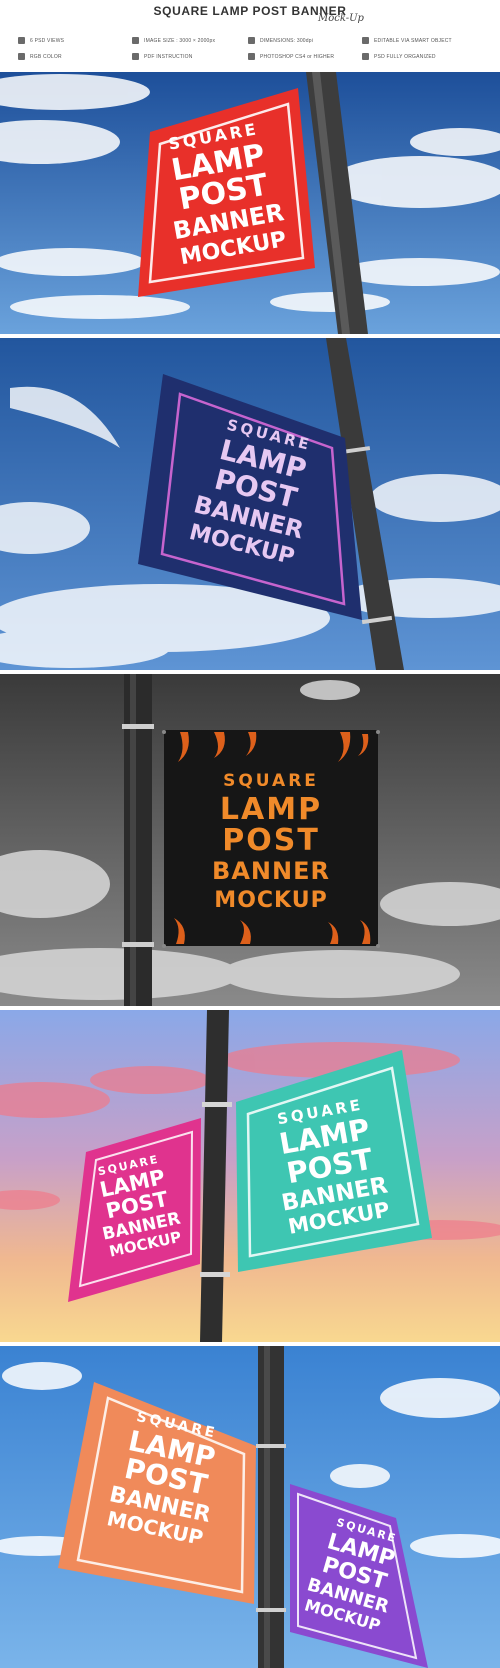 The height and width of the screenshot is (1668, 500). Describe the element at coordinates (162, 56) in the screenshot. I see `feature-item: PDF INSTRUCTION` at that location.